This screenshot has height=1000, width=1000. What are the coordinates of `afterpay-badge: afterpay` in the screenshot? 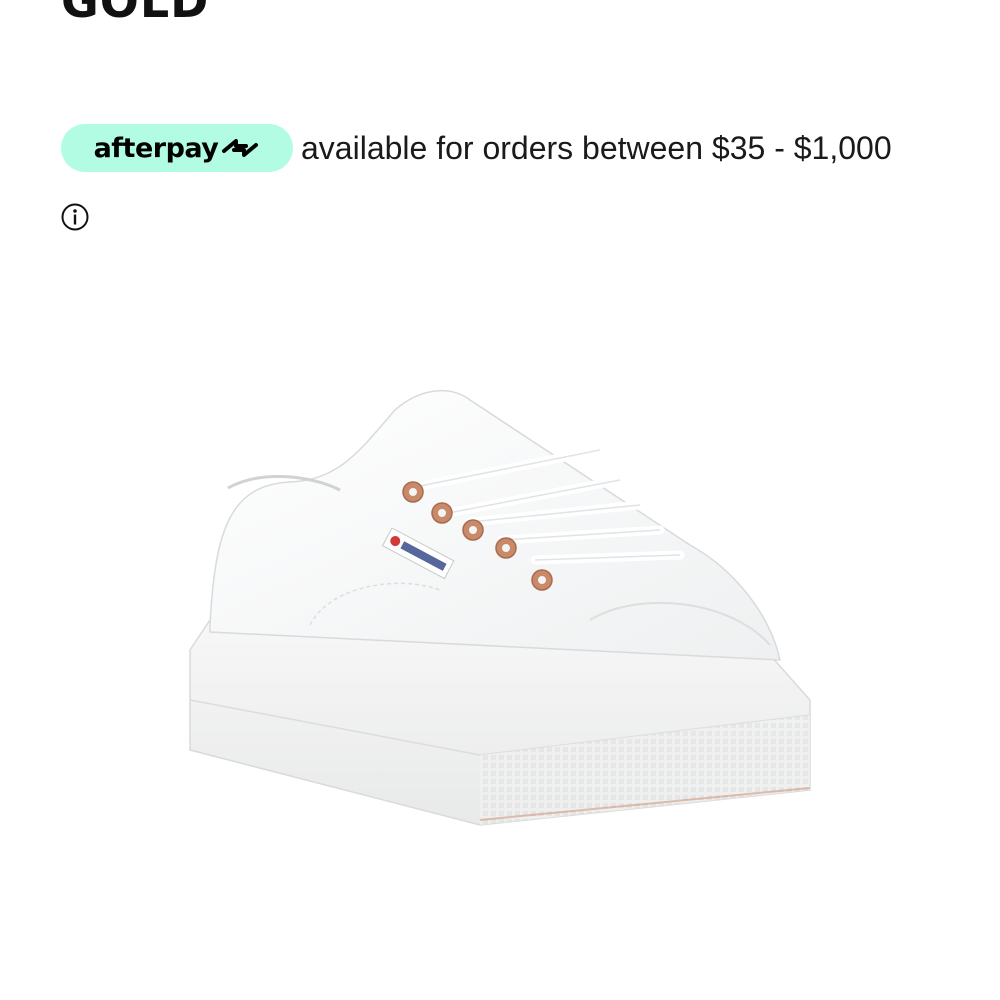 It's located at (177, 148).